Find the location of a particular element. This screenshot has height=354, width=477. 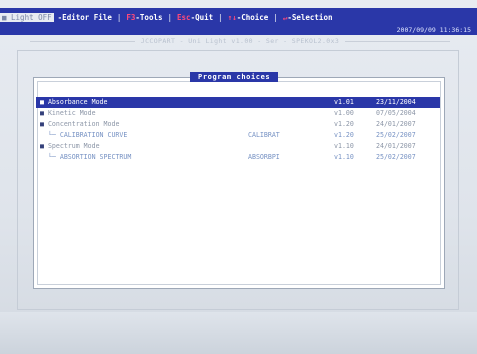

datetime: 2007/09/09 11:36:15 is located at coordinates (433, 30).